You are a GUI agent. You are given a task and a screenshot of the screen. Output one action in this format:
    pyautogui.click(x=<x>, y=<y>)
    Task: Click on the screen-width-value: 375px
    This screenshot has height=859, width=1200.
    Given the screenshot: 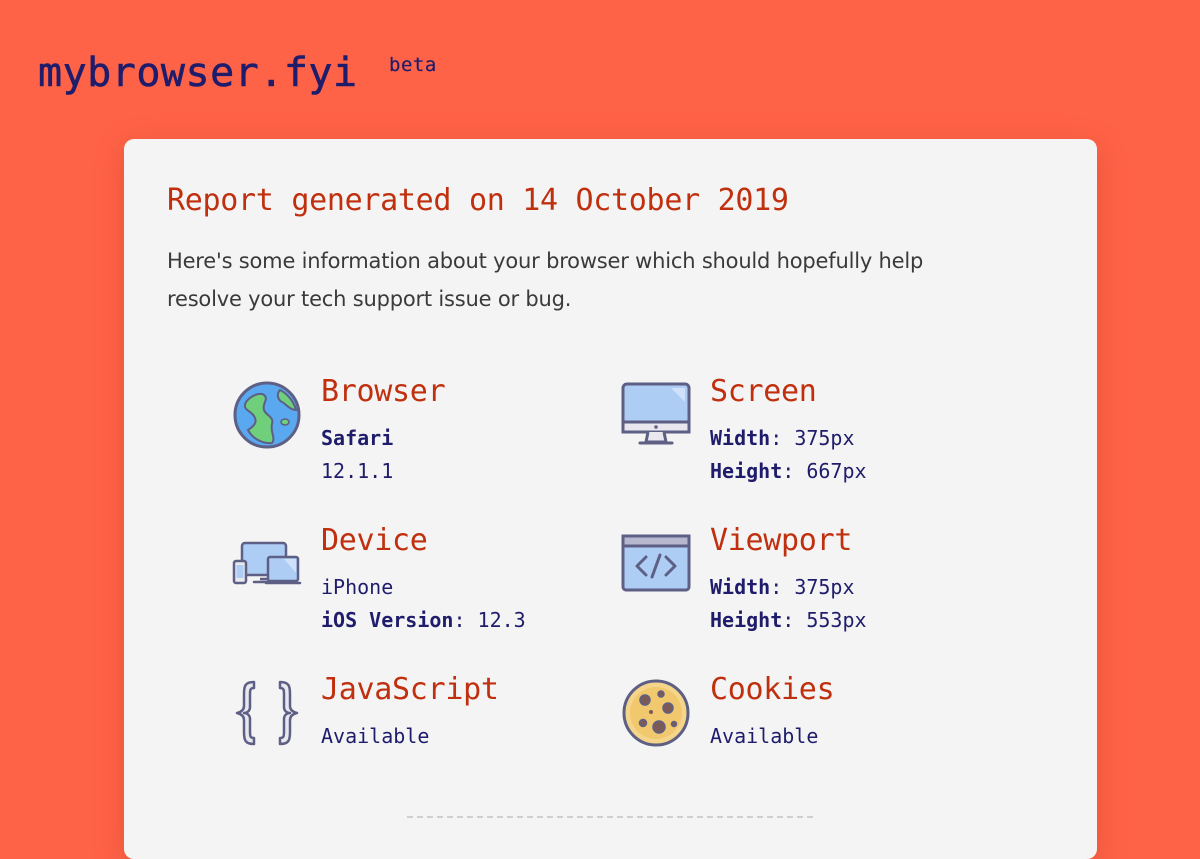 What is the action you would take?
    pyautogui.click(x=824, y=438)
    